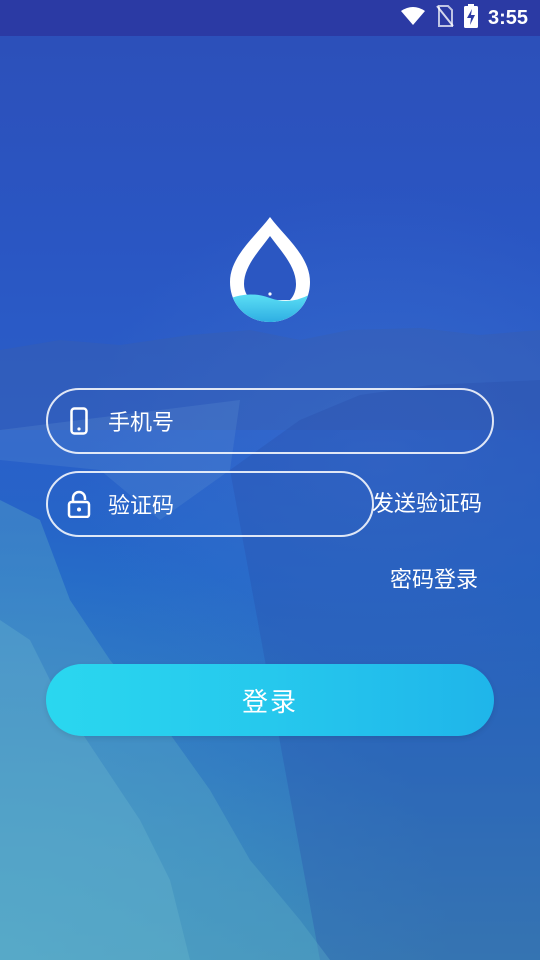 This screenshot has height=960, width=540. What do you see at coordinates (427, 502) in the screenshot?
I see `send-code-button: 发送验证码` at bounding box center [427, 502].